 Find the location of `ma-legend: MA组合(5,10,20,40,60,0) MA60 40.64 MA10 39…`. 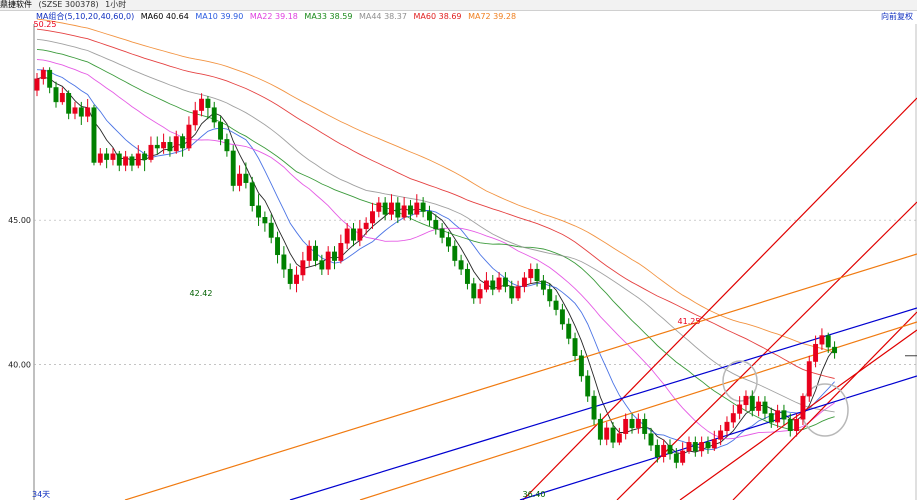

ma-legend: MA组合(5,10,20,40,60,0) MA60 40.64 MA10 39… is located at coordinates (278, 16).